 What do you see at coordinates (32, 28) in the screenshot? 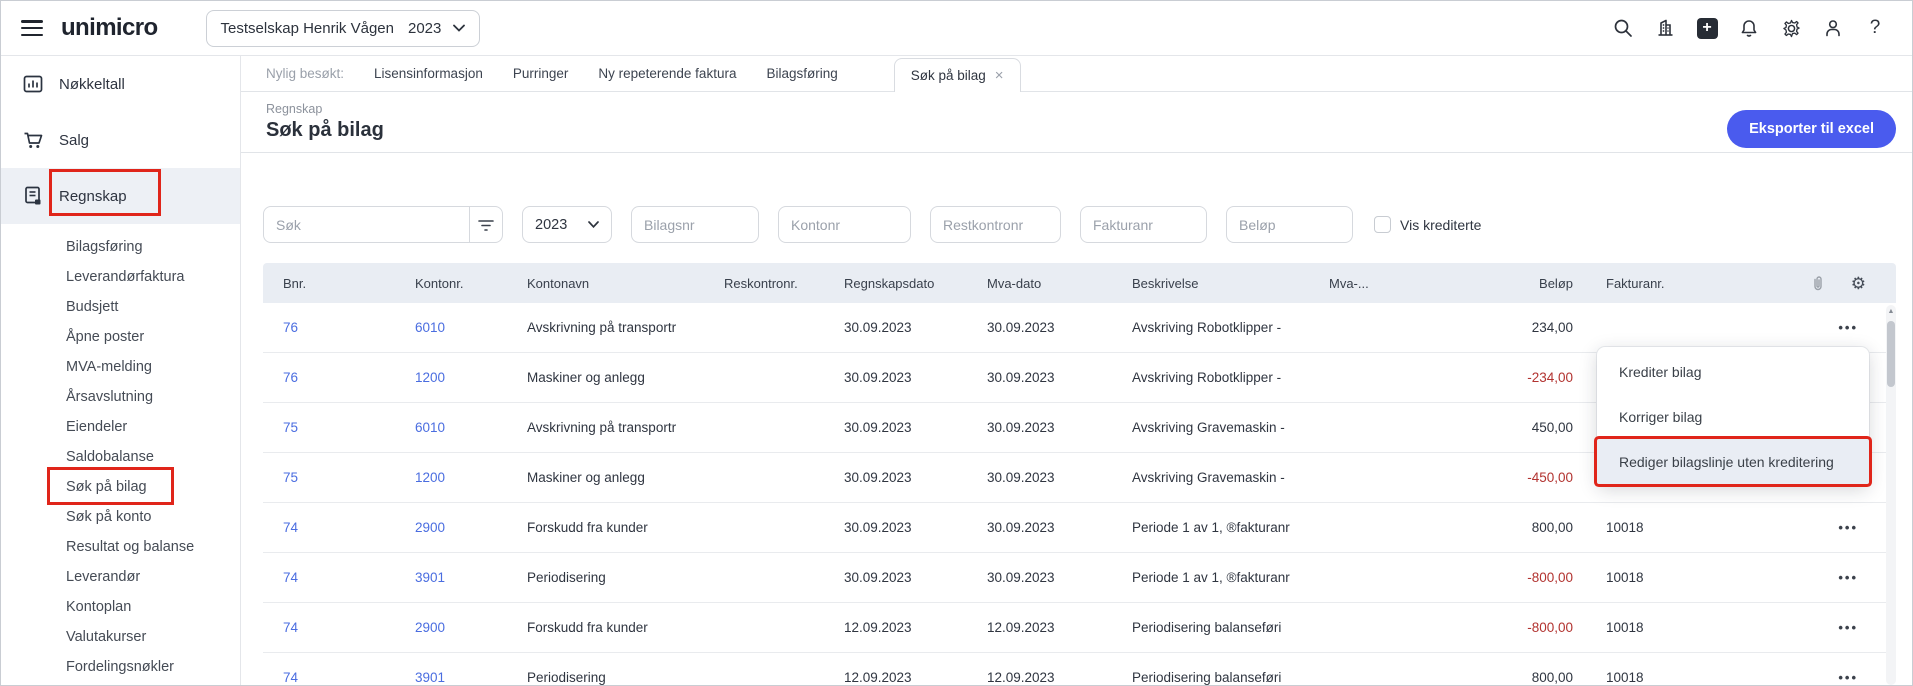
I see `hamburger-menu-icon` at bounding box center [32, 28].